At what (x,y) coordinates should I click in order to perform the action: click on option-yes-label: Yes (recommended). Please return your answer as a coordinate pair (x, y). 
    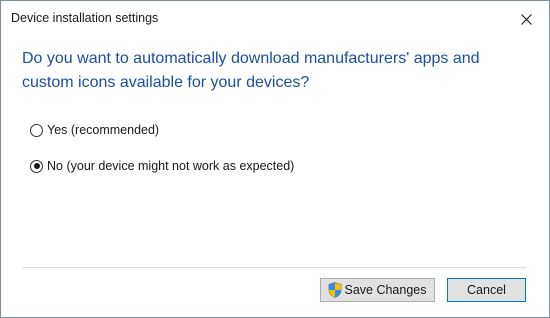
    Looking at the image, I should click on (103, 130).